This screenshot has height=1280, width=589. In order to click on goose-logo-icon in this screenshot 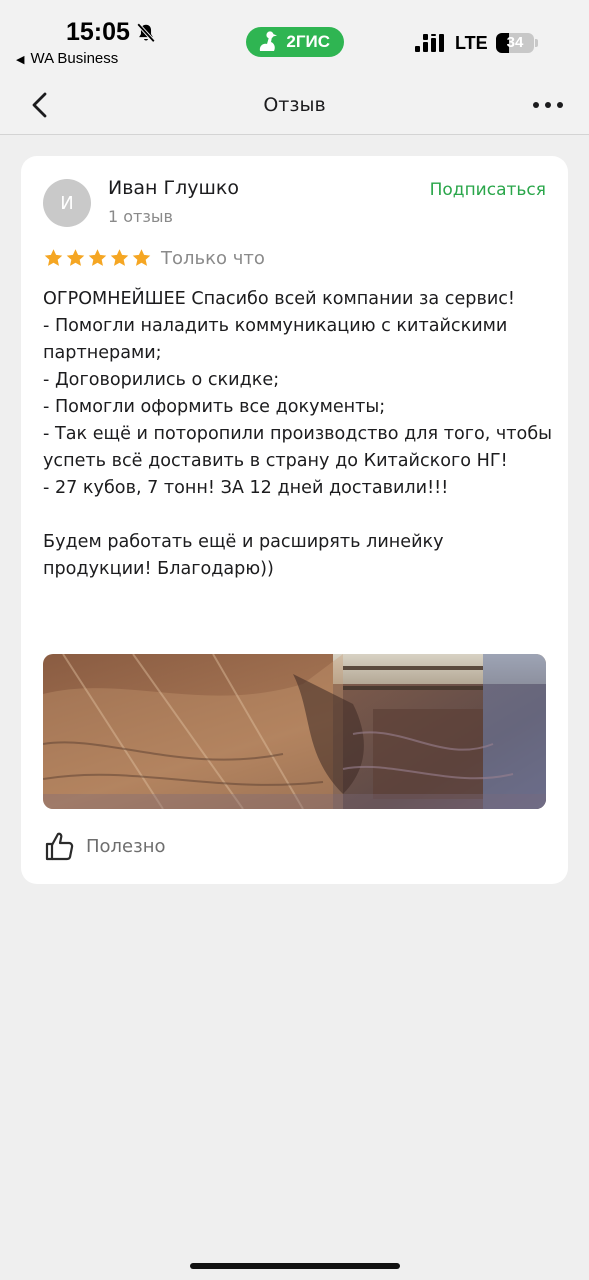, I will do `click(268, 41)`.